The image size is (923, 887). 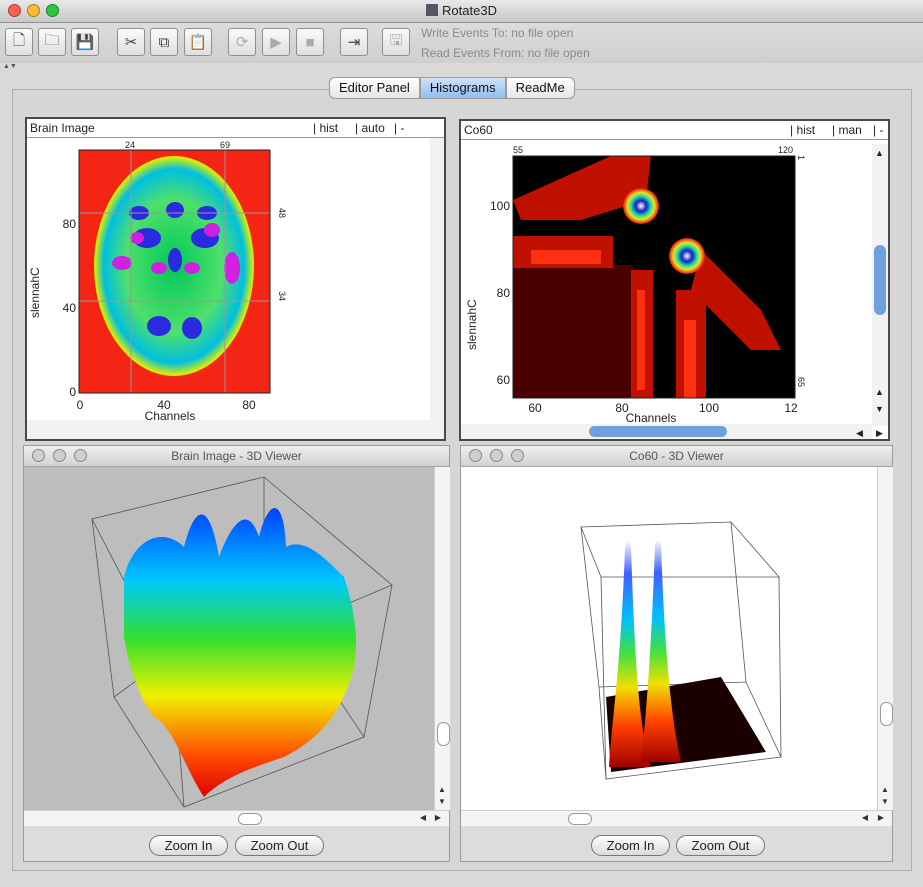 I want to click on stop-icon: ■, so click(x=310, y=42).